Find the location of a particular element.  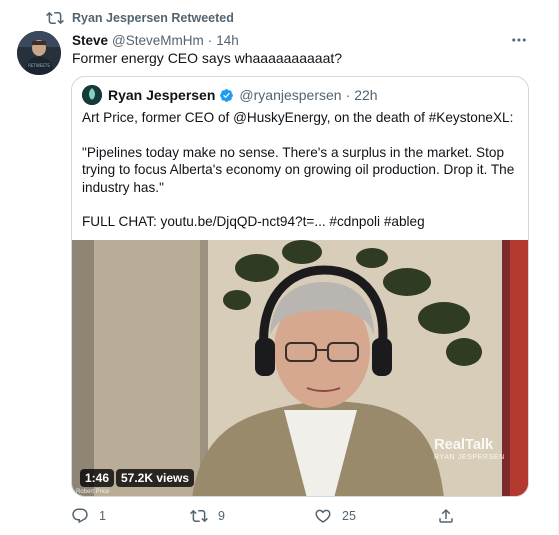

watermark-subtitle: RYAN JESPERSEN is located at coordinates (469, 457).